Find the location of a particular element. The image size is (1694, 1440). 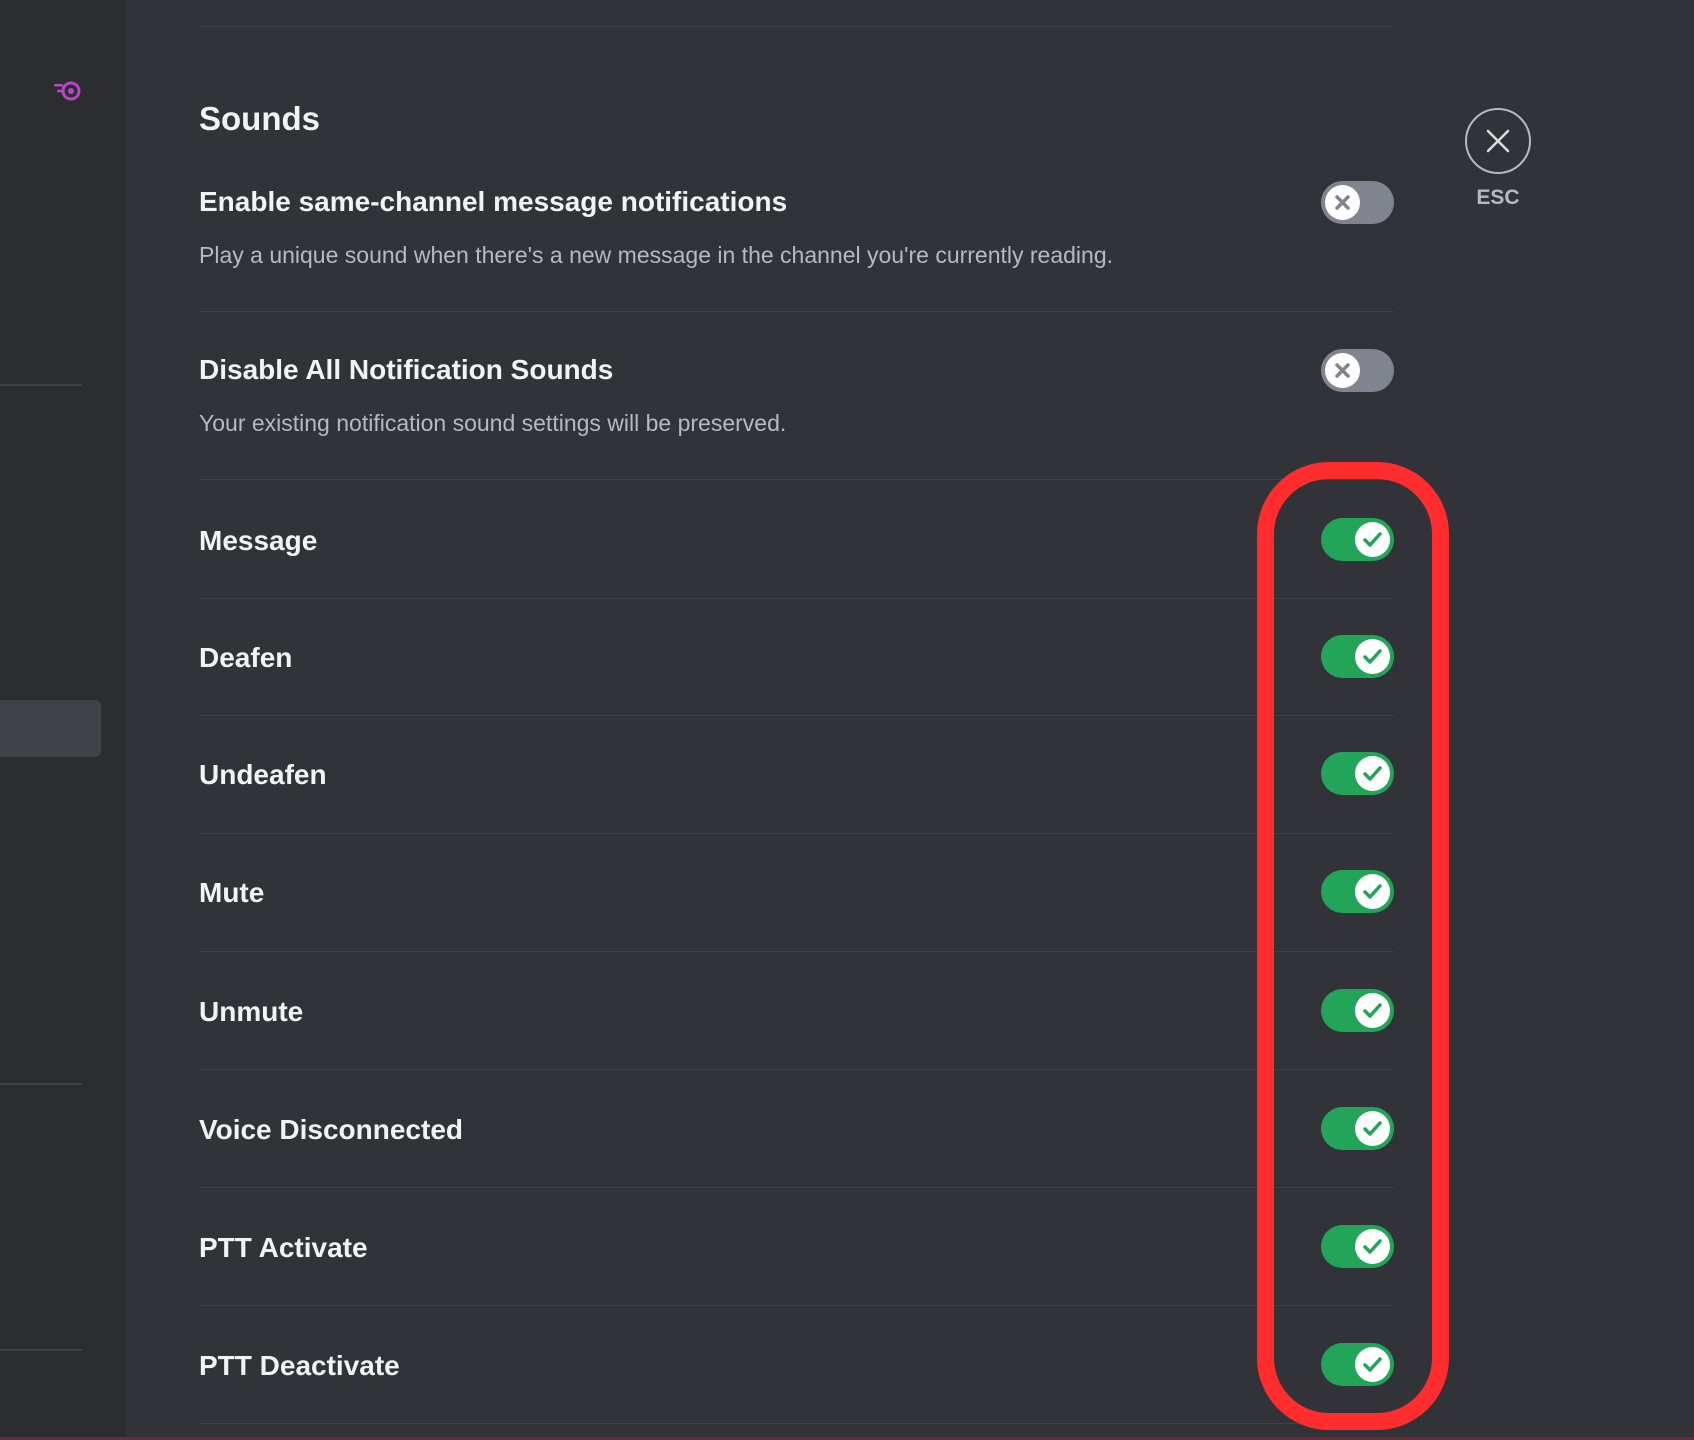

deafen-sound-toggle is located at coordinates (1357, 656).